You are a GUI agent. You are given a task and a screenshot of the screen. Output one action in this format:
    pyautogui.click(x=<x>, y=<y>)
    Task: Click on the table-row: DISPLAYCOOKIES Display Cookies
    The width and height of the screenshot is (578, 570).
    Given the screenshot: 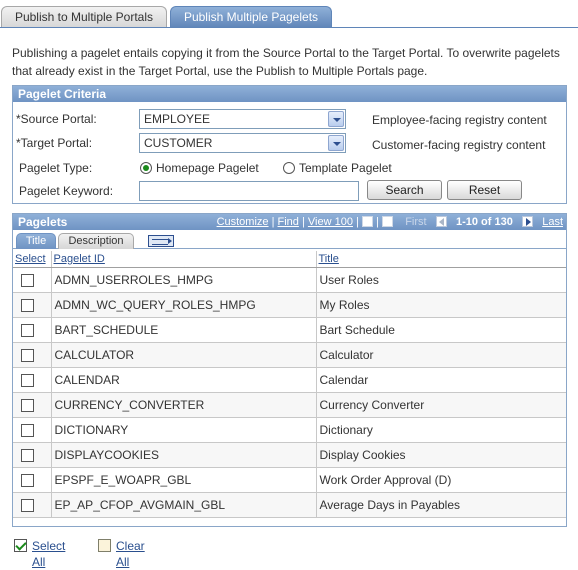 What is the action you would take?
    pyautogui.click(x=289, y=455)
    